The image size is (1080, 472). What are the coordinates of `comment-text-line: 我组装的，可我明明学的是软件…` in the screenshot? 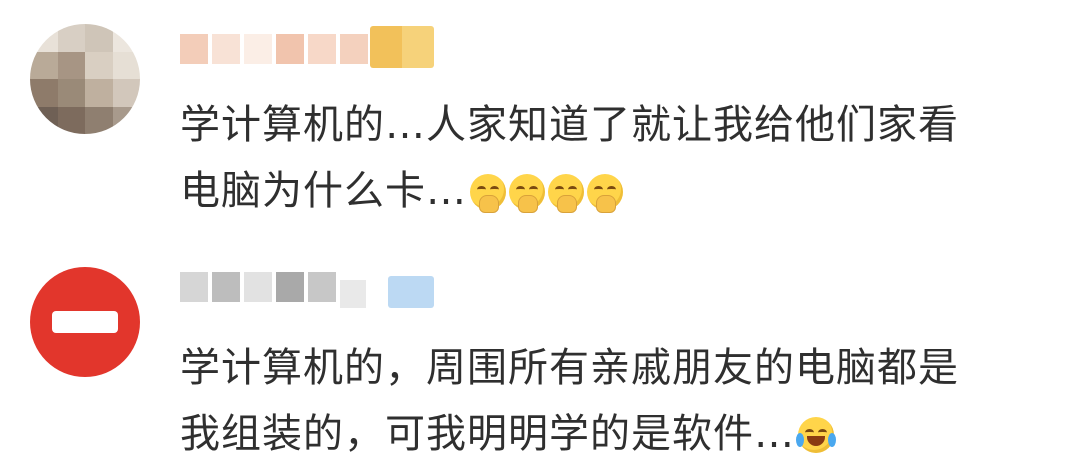 It's located at (620, 434).